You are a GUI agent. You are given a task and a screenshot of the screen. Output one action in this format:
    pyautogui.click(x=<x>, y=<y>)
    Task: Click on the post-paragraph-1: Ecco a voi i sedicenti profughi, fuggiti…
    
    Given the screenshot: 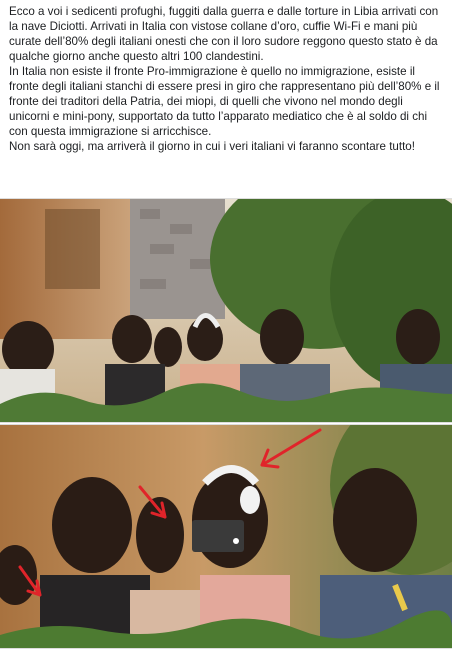 What is the action you would take?
    pyautogui.click(x=224, y=34)
    